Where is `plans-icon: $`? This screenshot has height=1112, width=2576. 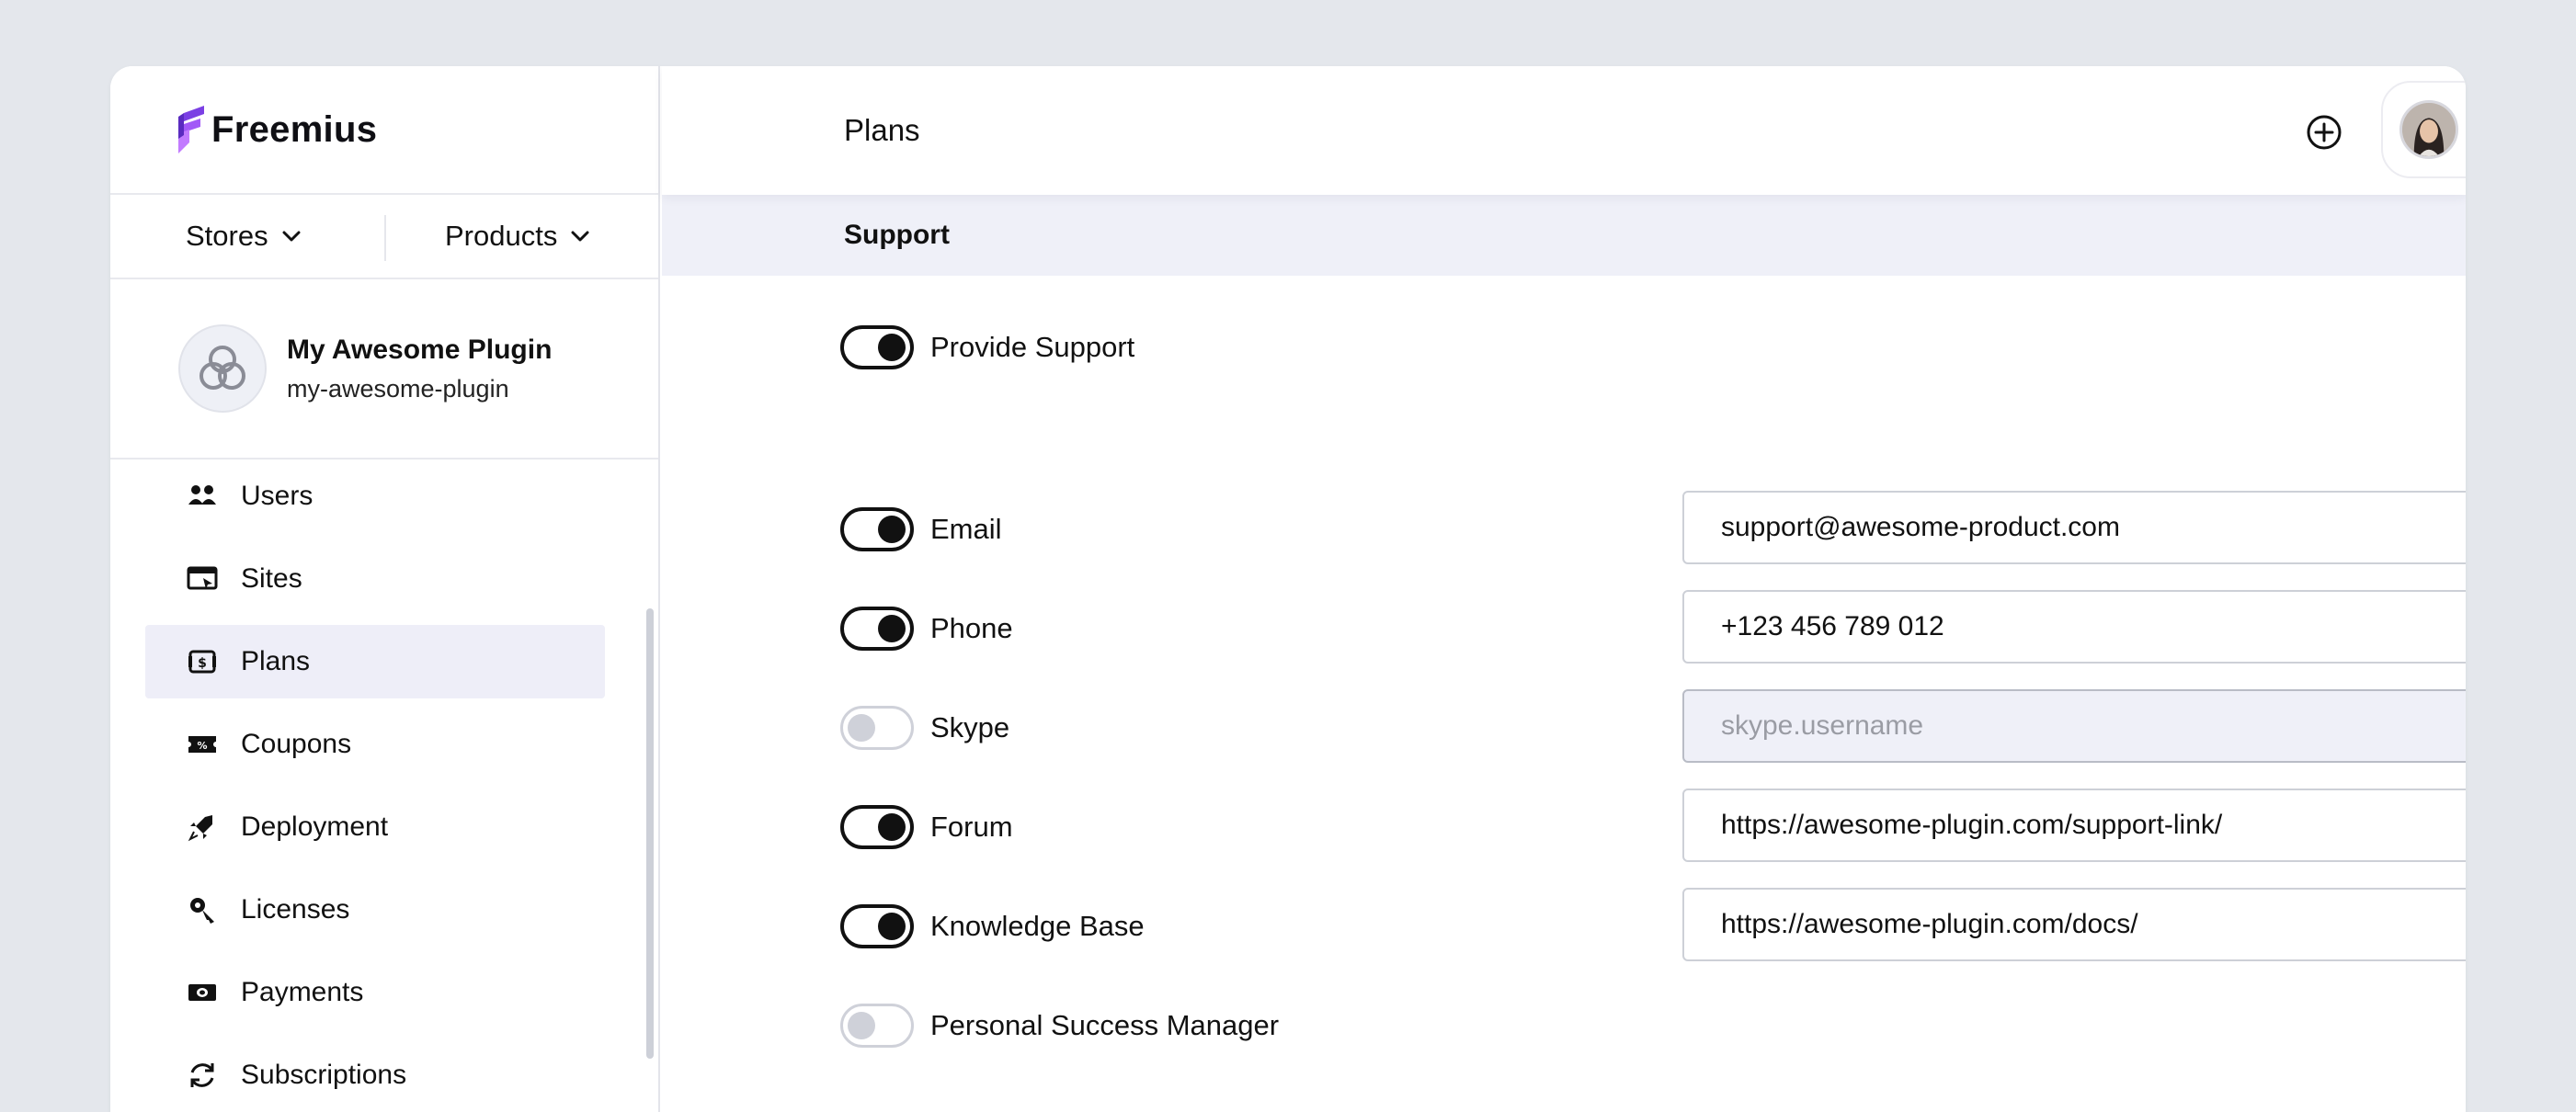
plans-icon: $ is located at coordinates (202, 661).